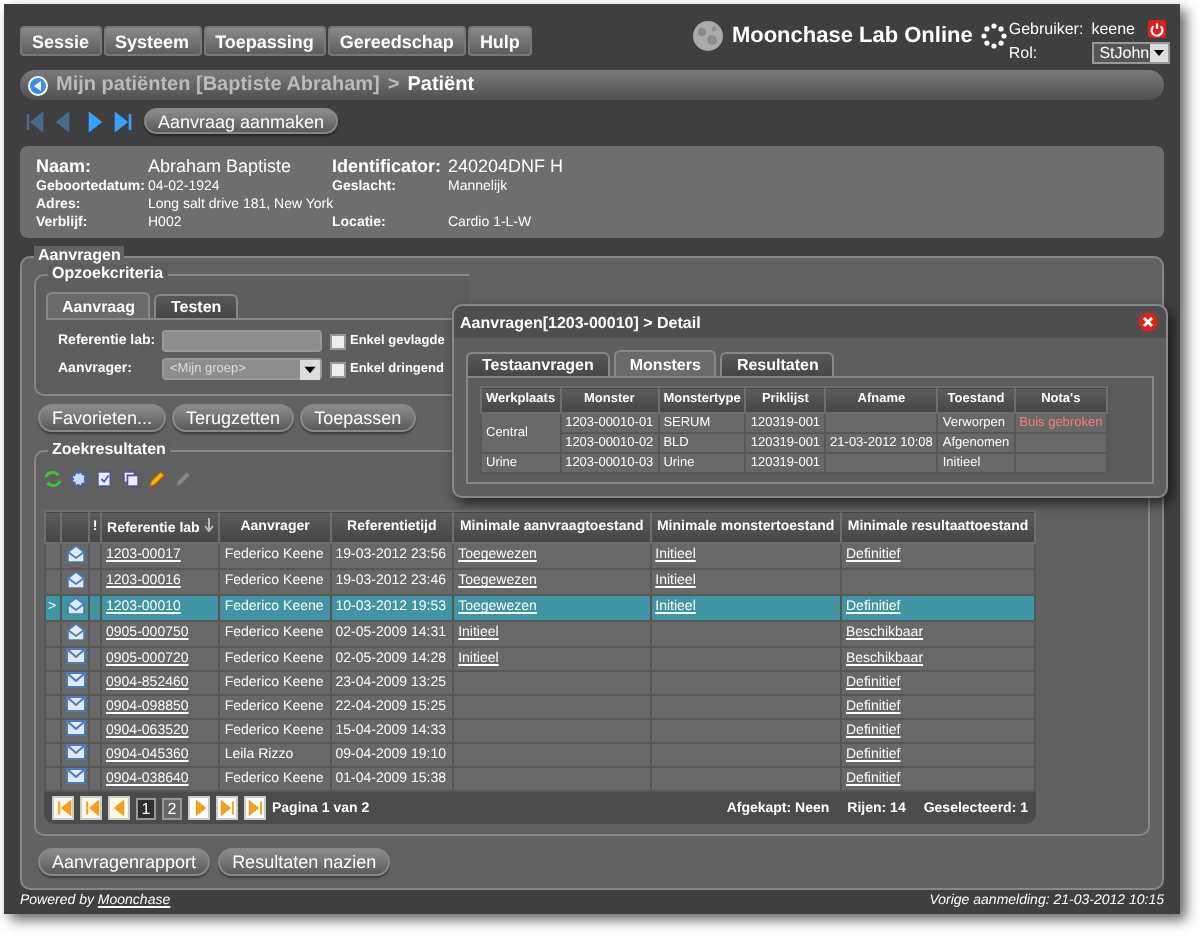 Image resolution: width=1200 pixels, height=936 pixels. Describe the element at coordinates (665, 363) in the screenshot. I see `tab: Monsters` at that location.